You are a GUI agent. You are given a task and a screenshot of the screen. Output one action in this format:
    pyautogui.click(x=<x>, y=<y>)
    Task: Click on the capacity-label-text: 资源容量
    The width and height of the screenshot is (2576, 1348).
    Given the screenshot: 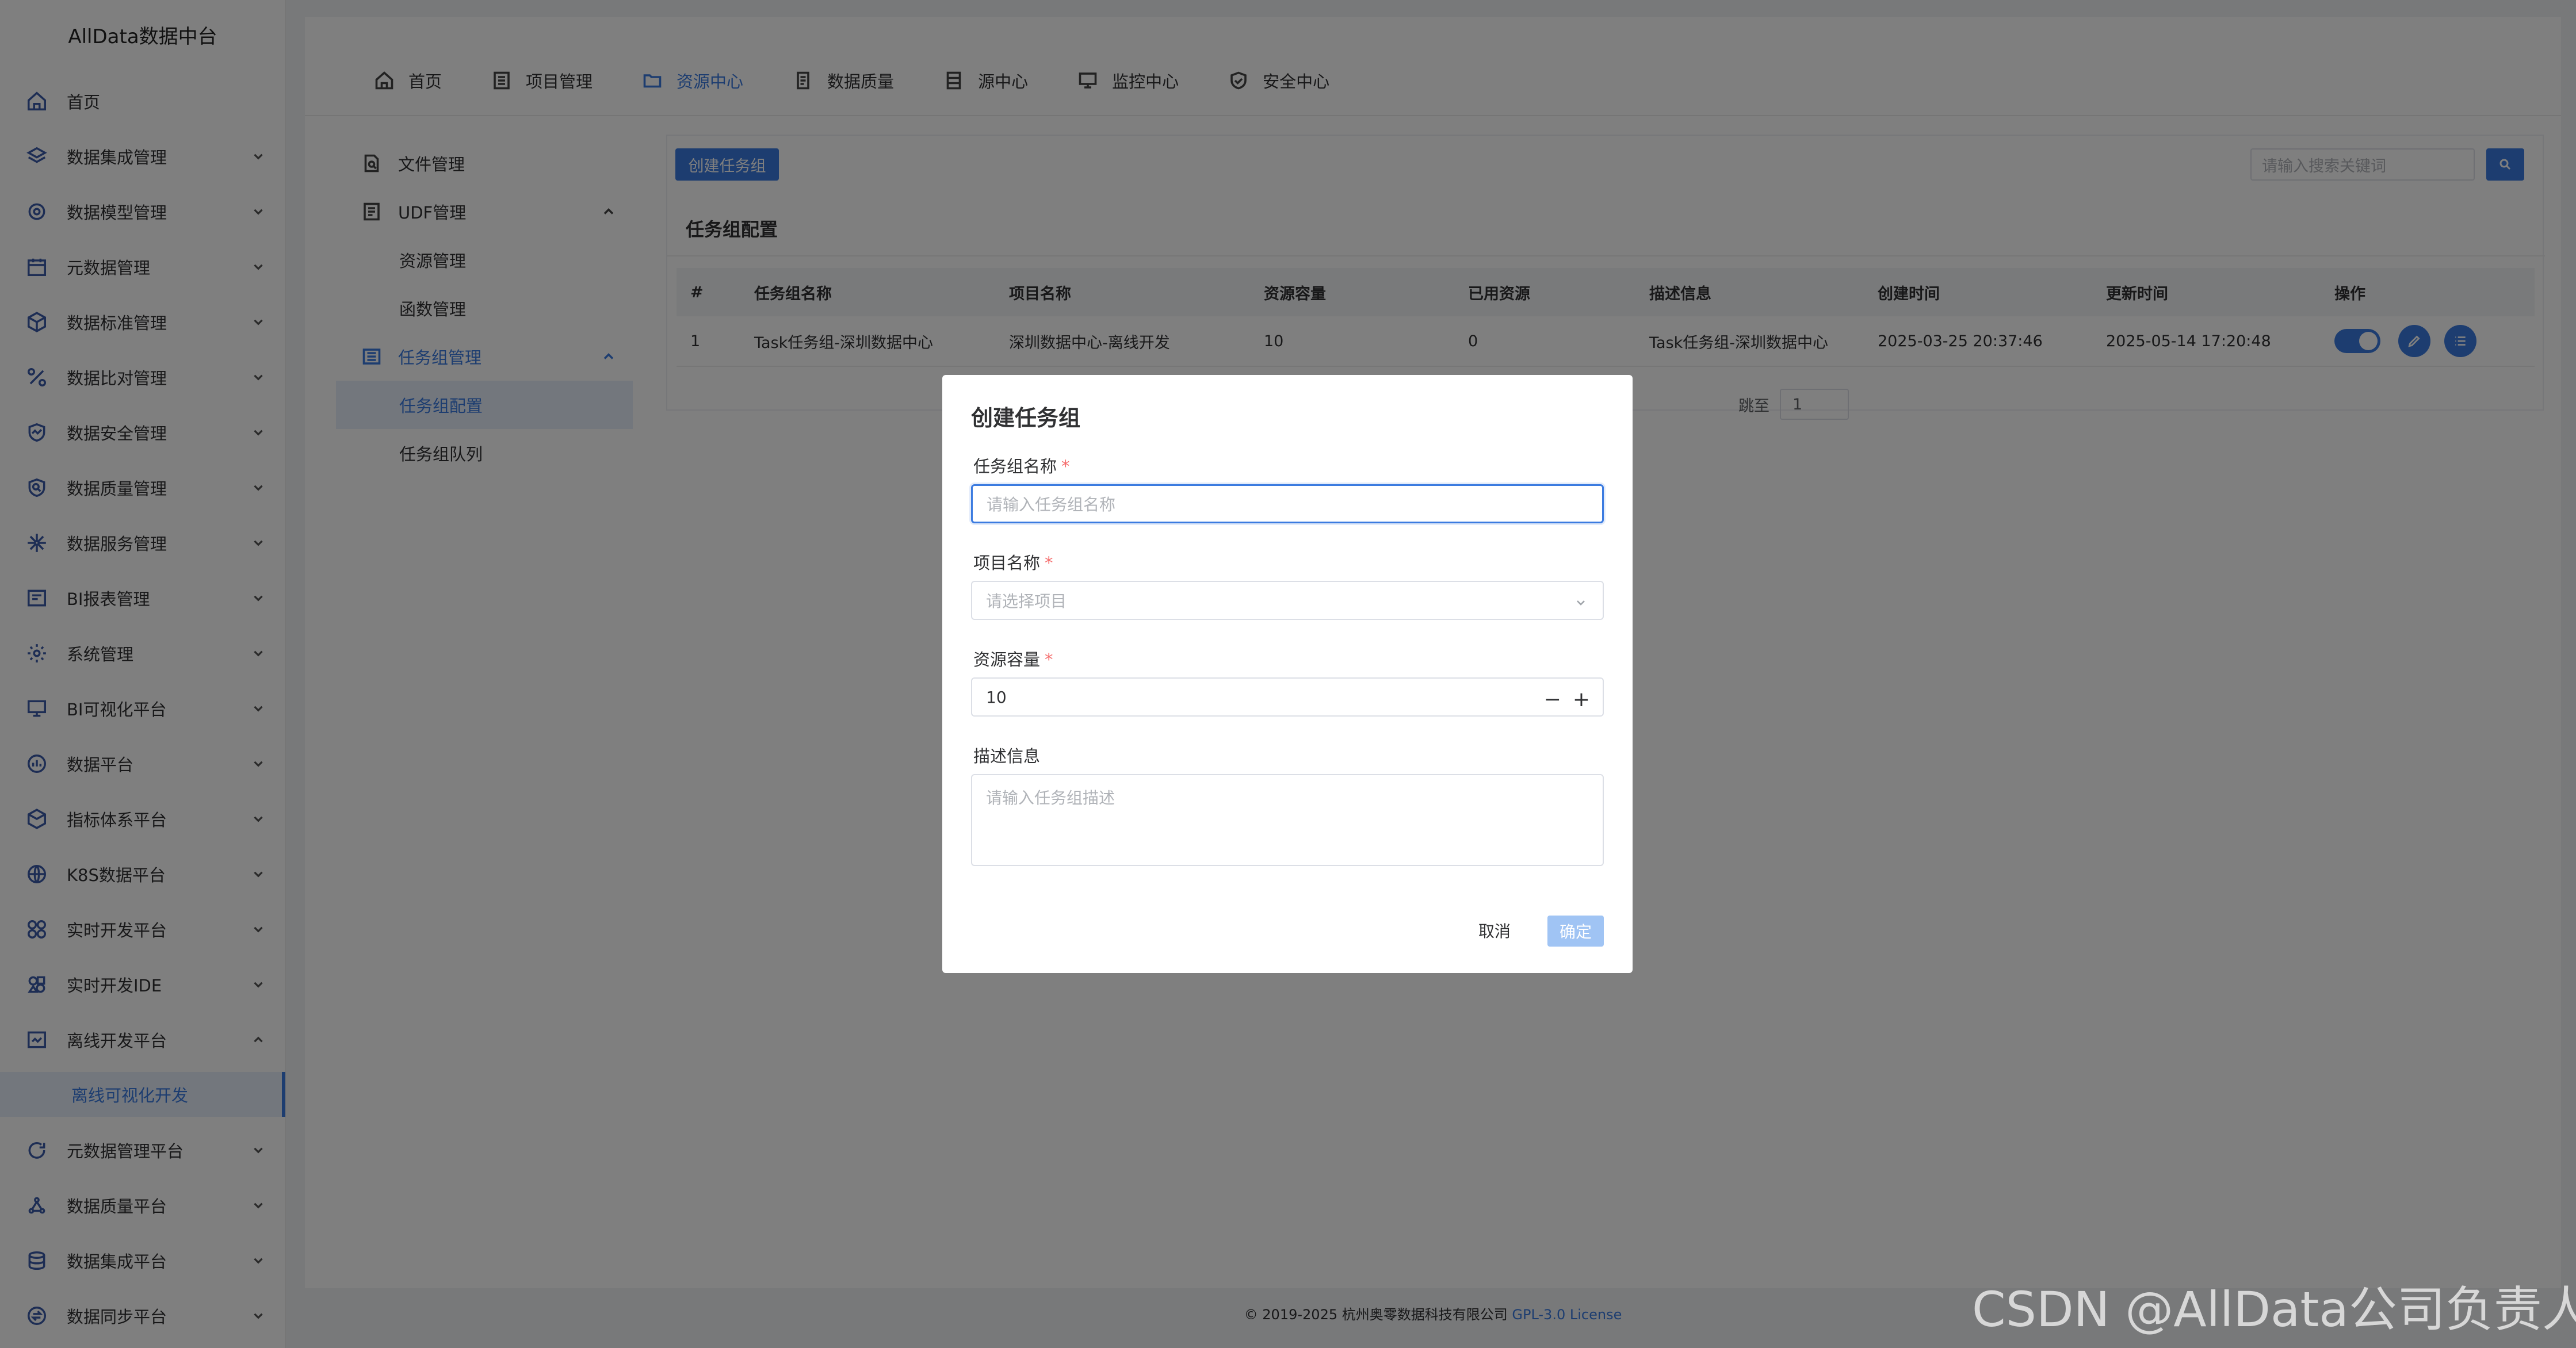 What is the action you would take?
    pyautogui.click(x=1007, y=659)
    